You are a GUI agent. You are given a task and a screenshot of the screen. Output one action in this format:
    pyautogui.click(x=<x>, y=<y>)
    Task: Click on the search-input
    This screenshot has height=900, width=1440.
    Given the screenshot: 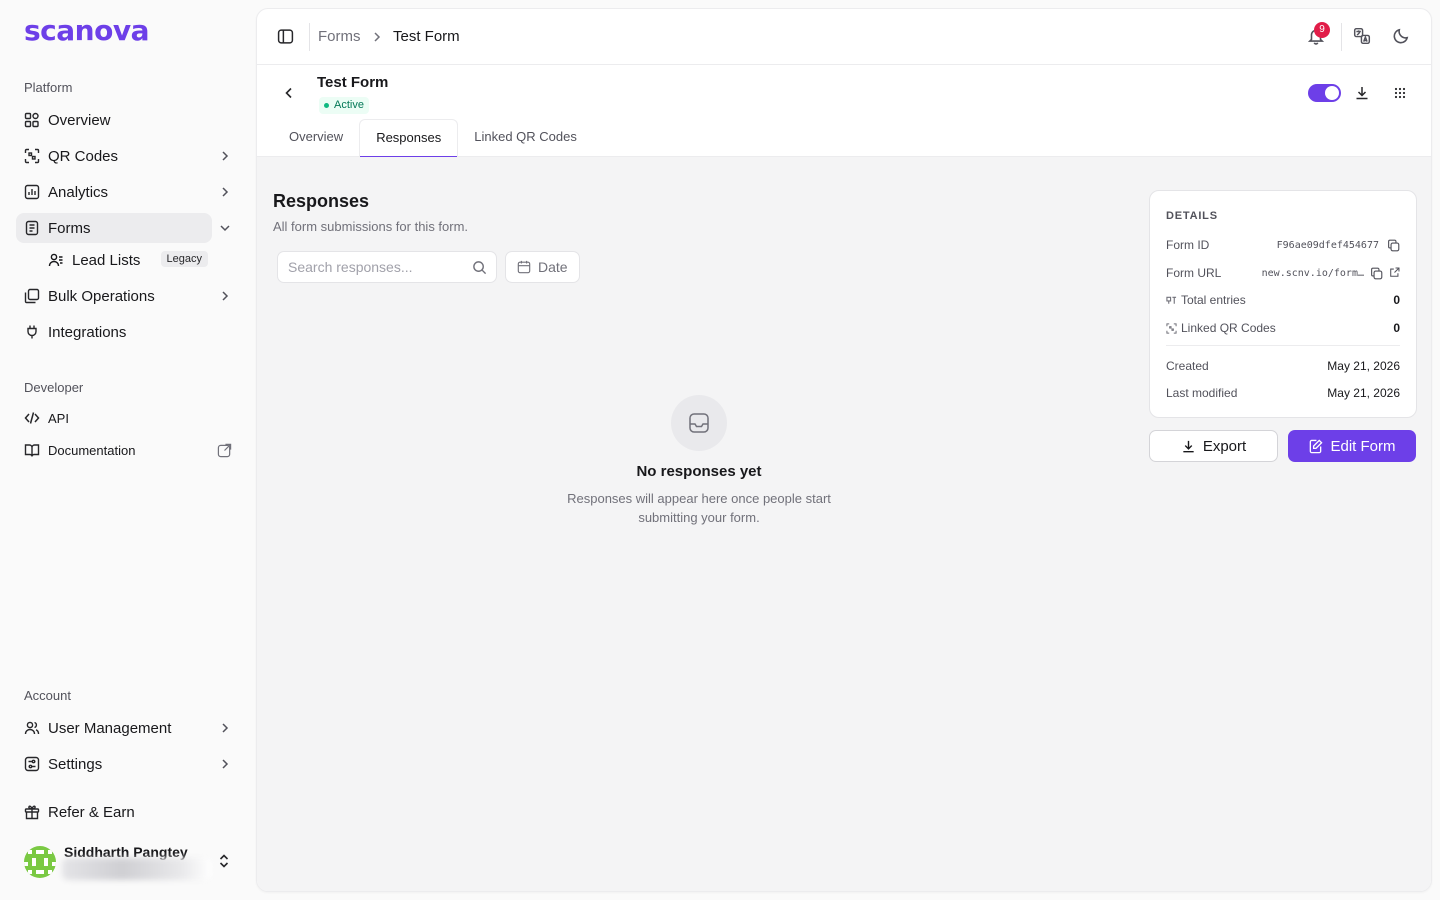 What is the action you would take?
    pyautogui.click(x=368, y=267)
    